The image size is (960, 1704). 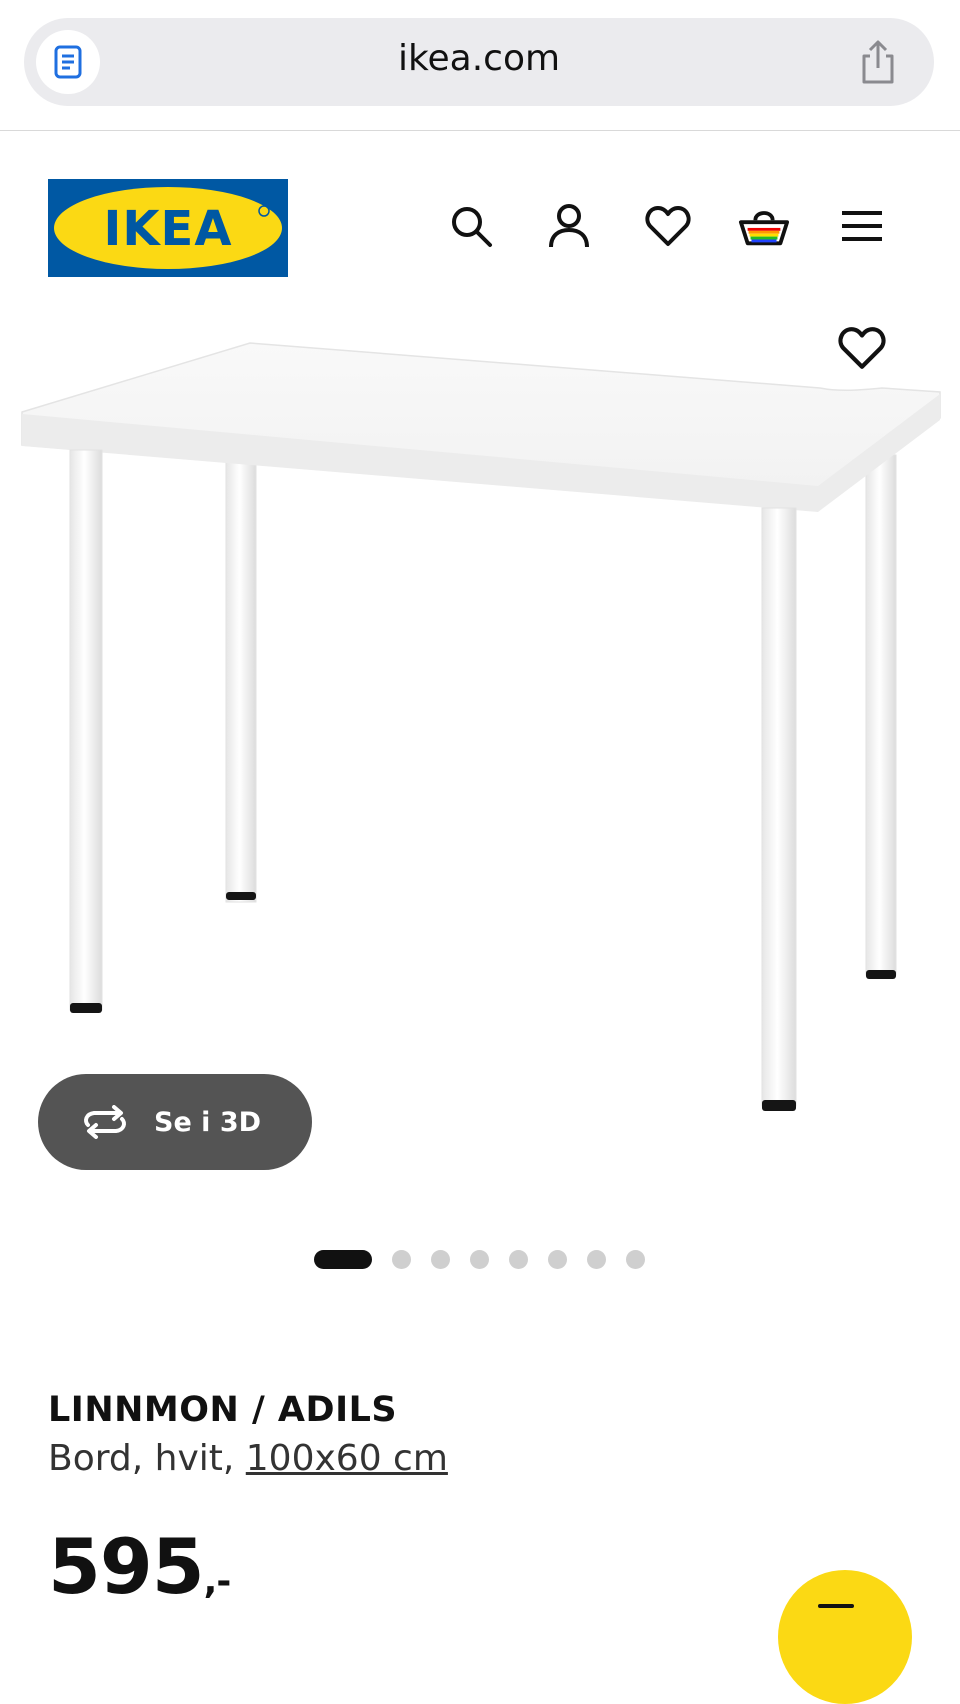 I want to click on search-icon, so click(x=471, y=226).